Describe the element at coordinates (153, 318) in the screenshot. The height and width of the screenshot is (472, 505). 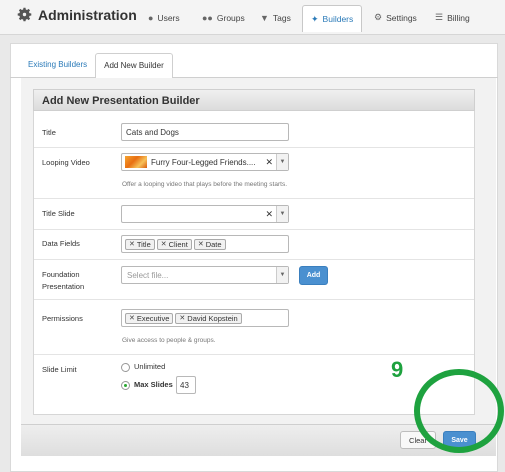
I see `tag-label: Executive` at that location.